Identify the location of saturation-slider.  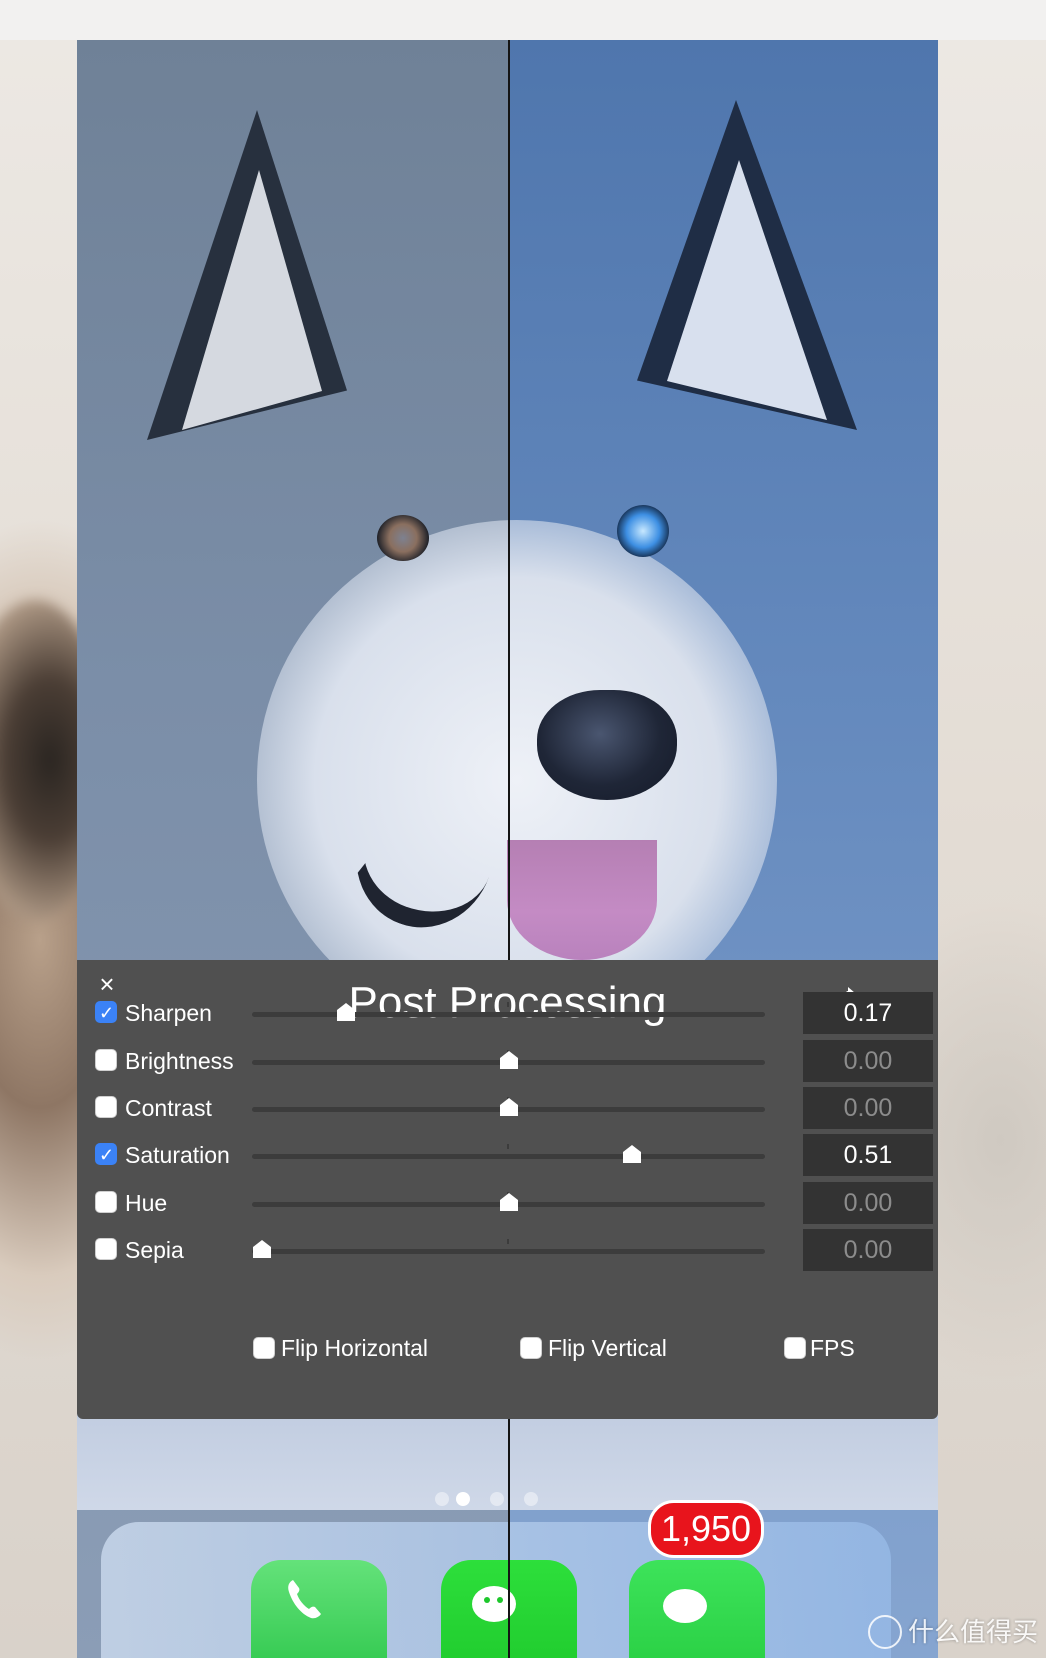
(508, 1153).